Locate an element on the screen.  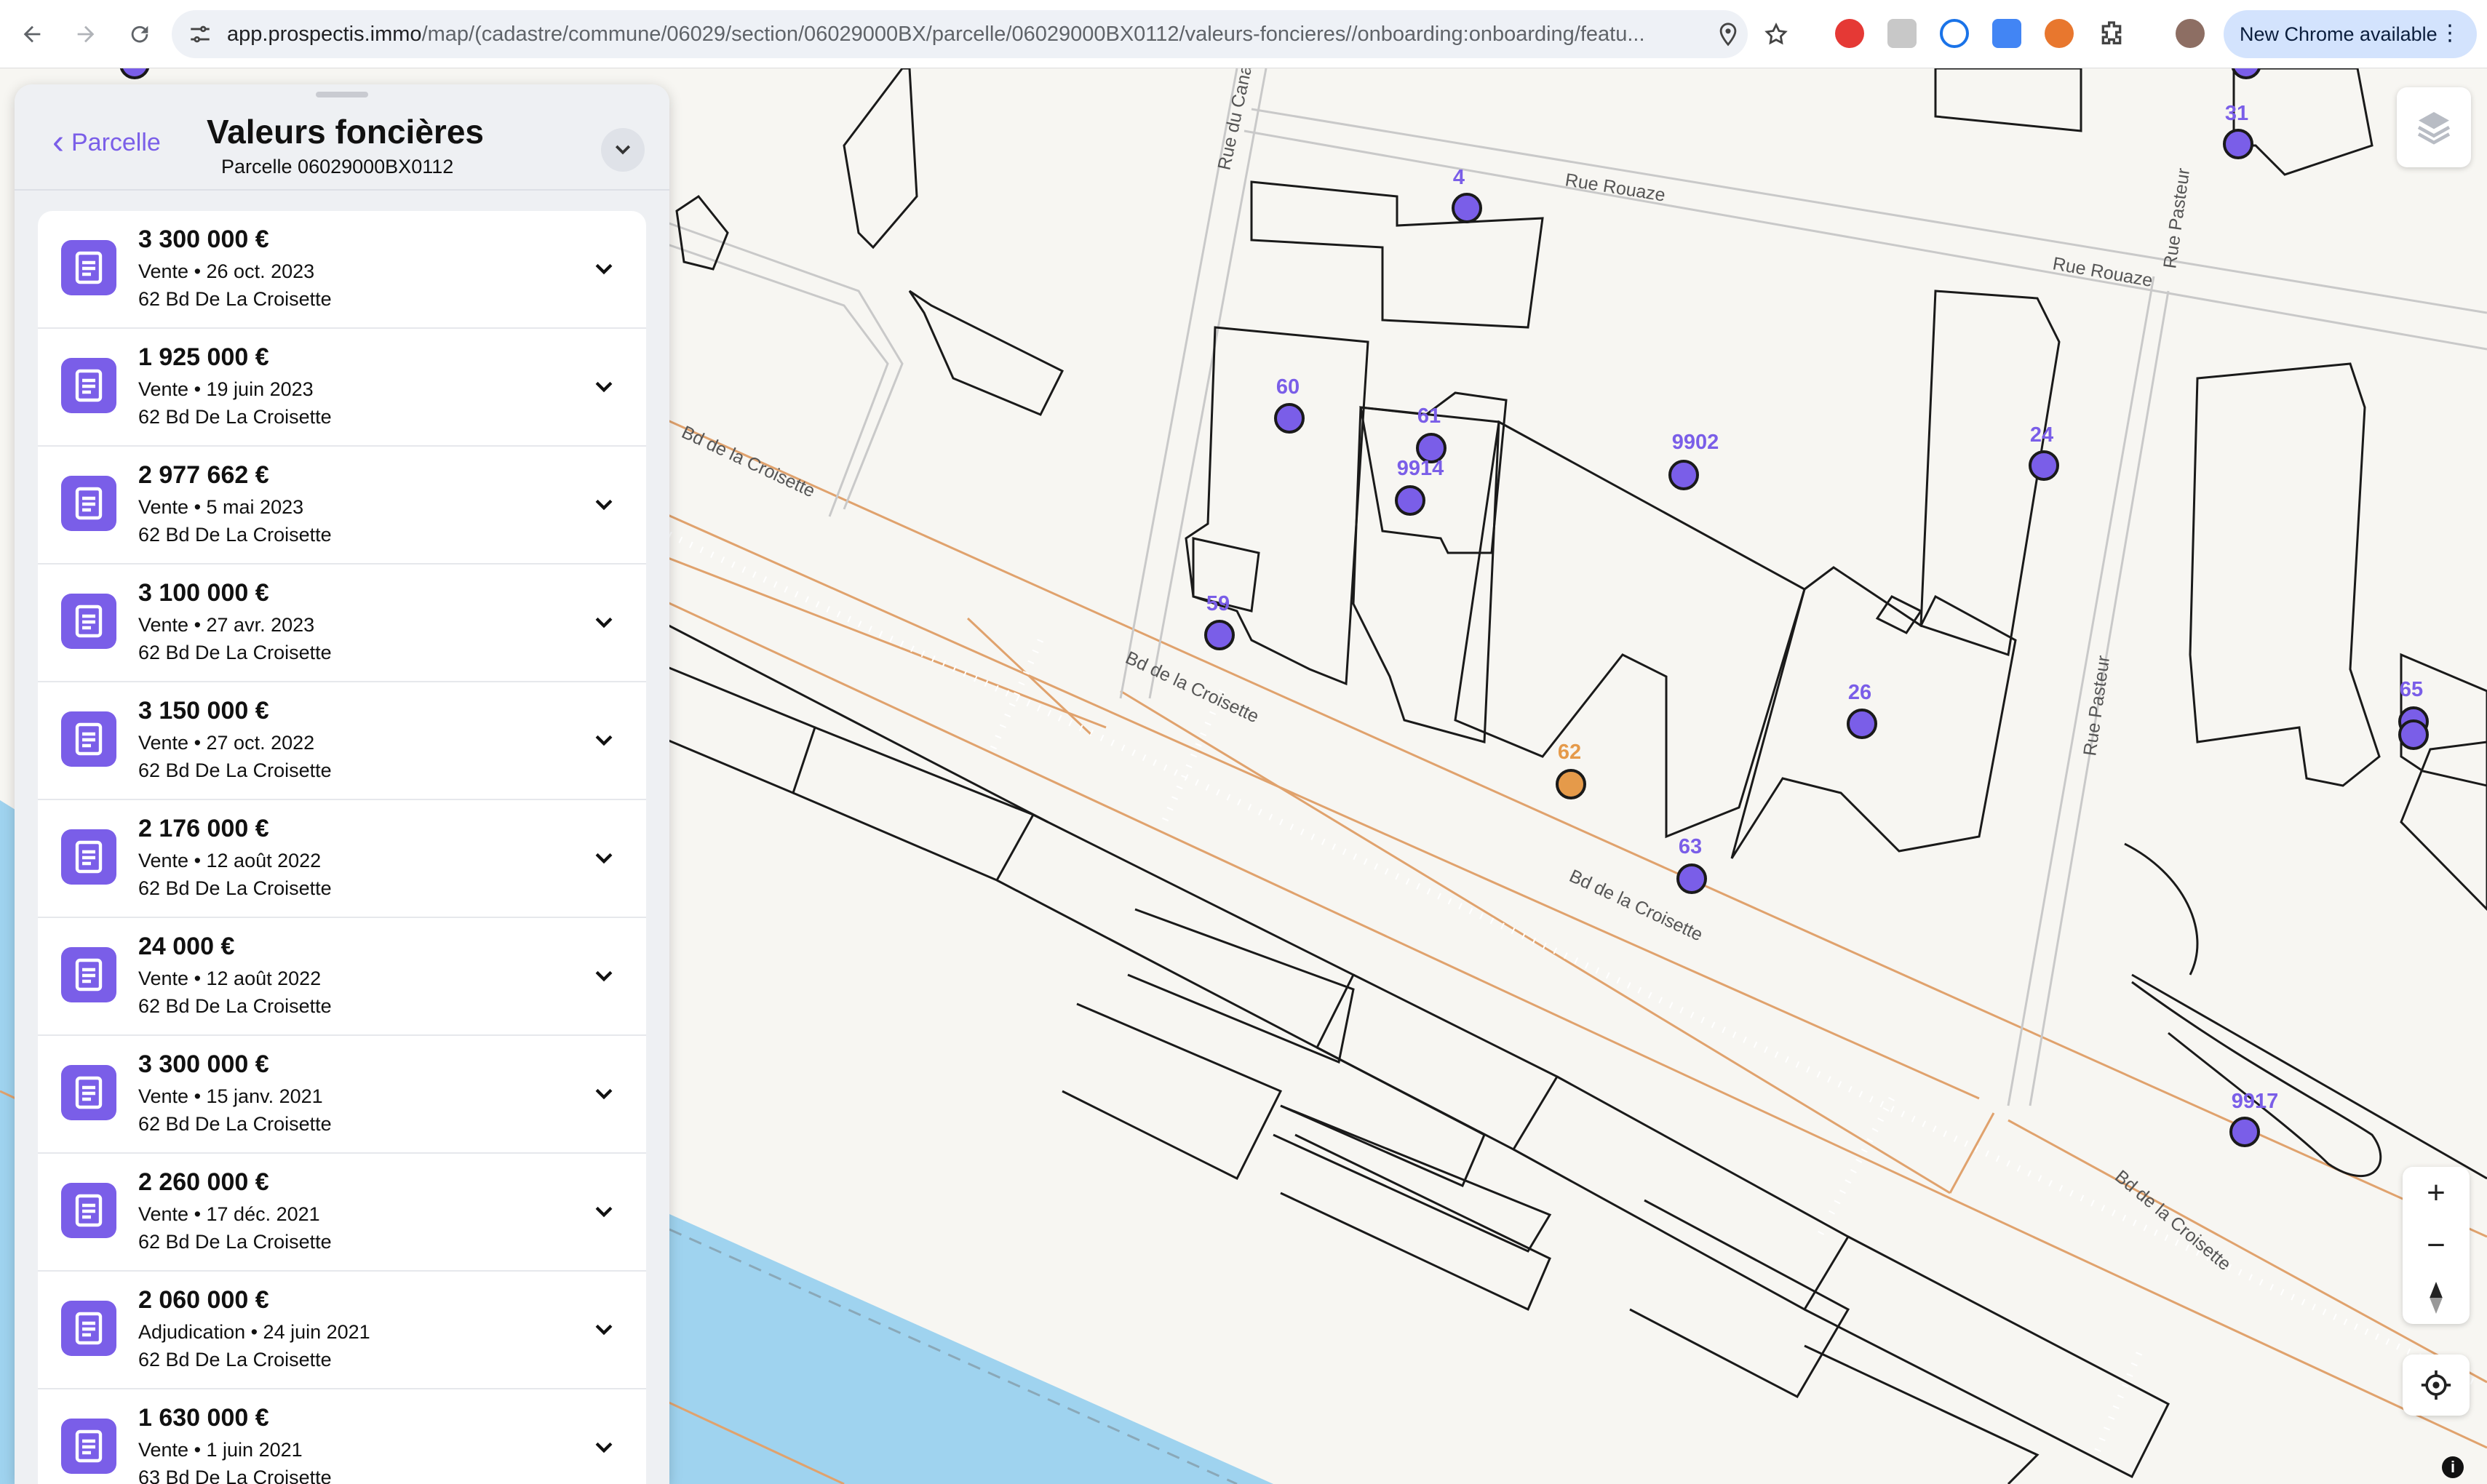
pin-label: 60 is located at coordinates (1288, 387).